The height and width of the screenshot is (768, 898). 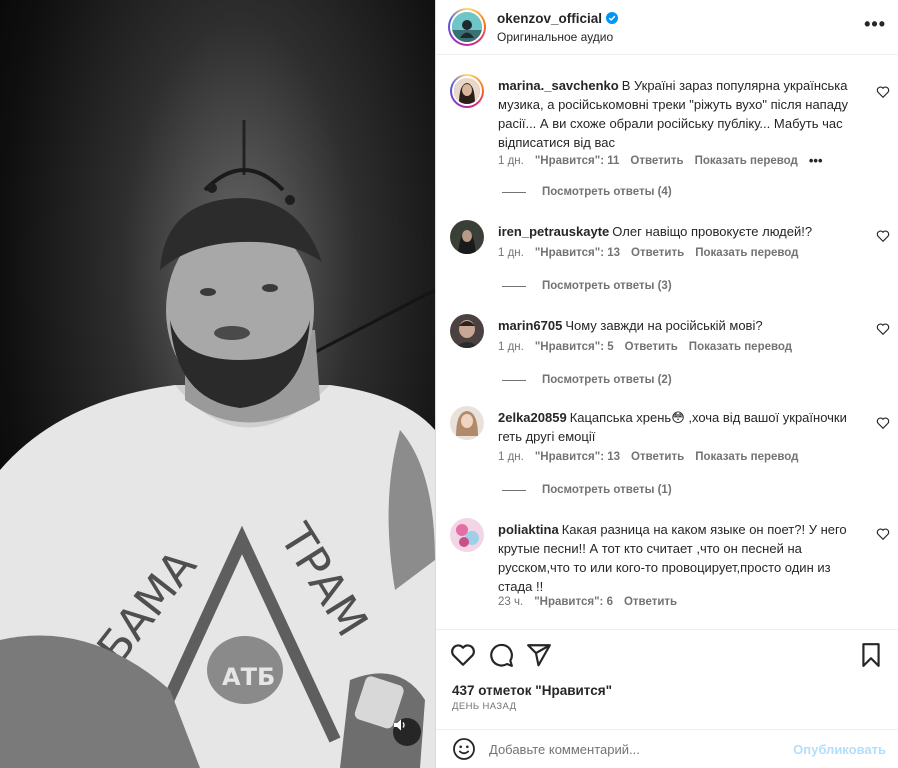 I want to click on comment-options-button: •••, so click(x=816, y=160).